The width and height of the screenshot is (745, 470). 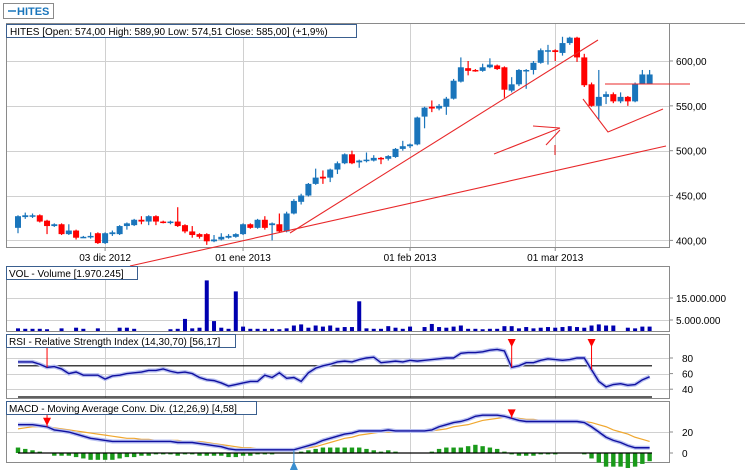 I want to click on sell-signal-icon, so click(x=591, y=343).